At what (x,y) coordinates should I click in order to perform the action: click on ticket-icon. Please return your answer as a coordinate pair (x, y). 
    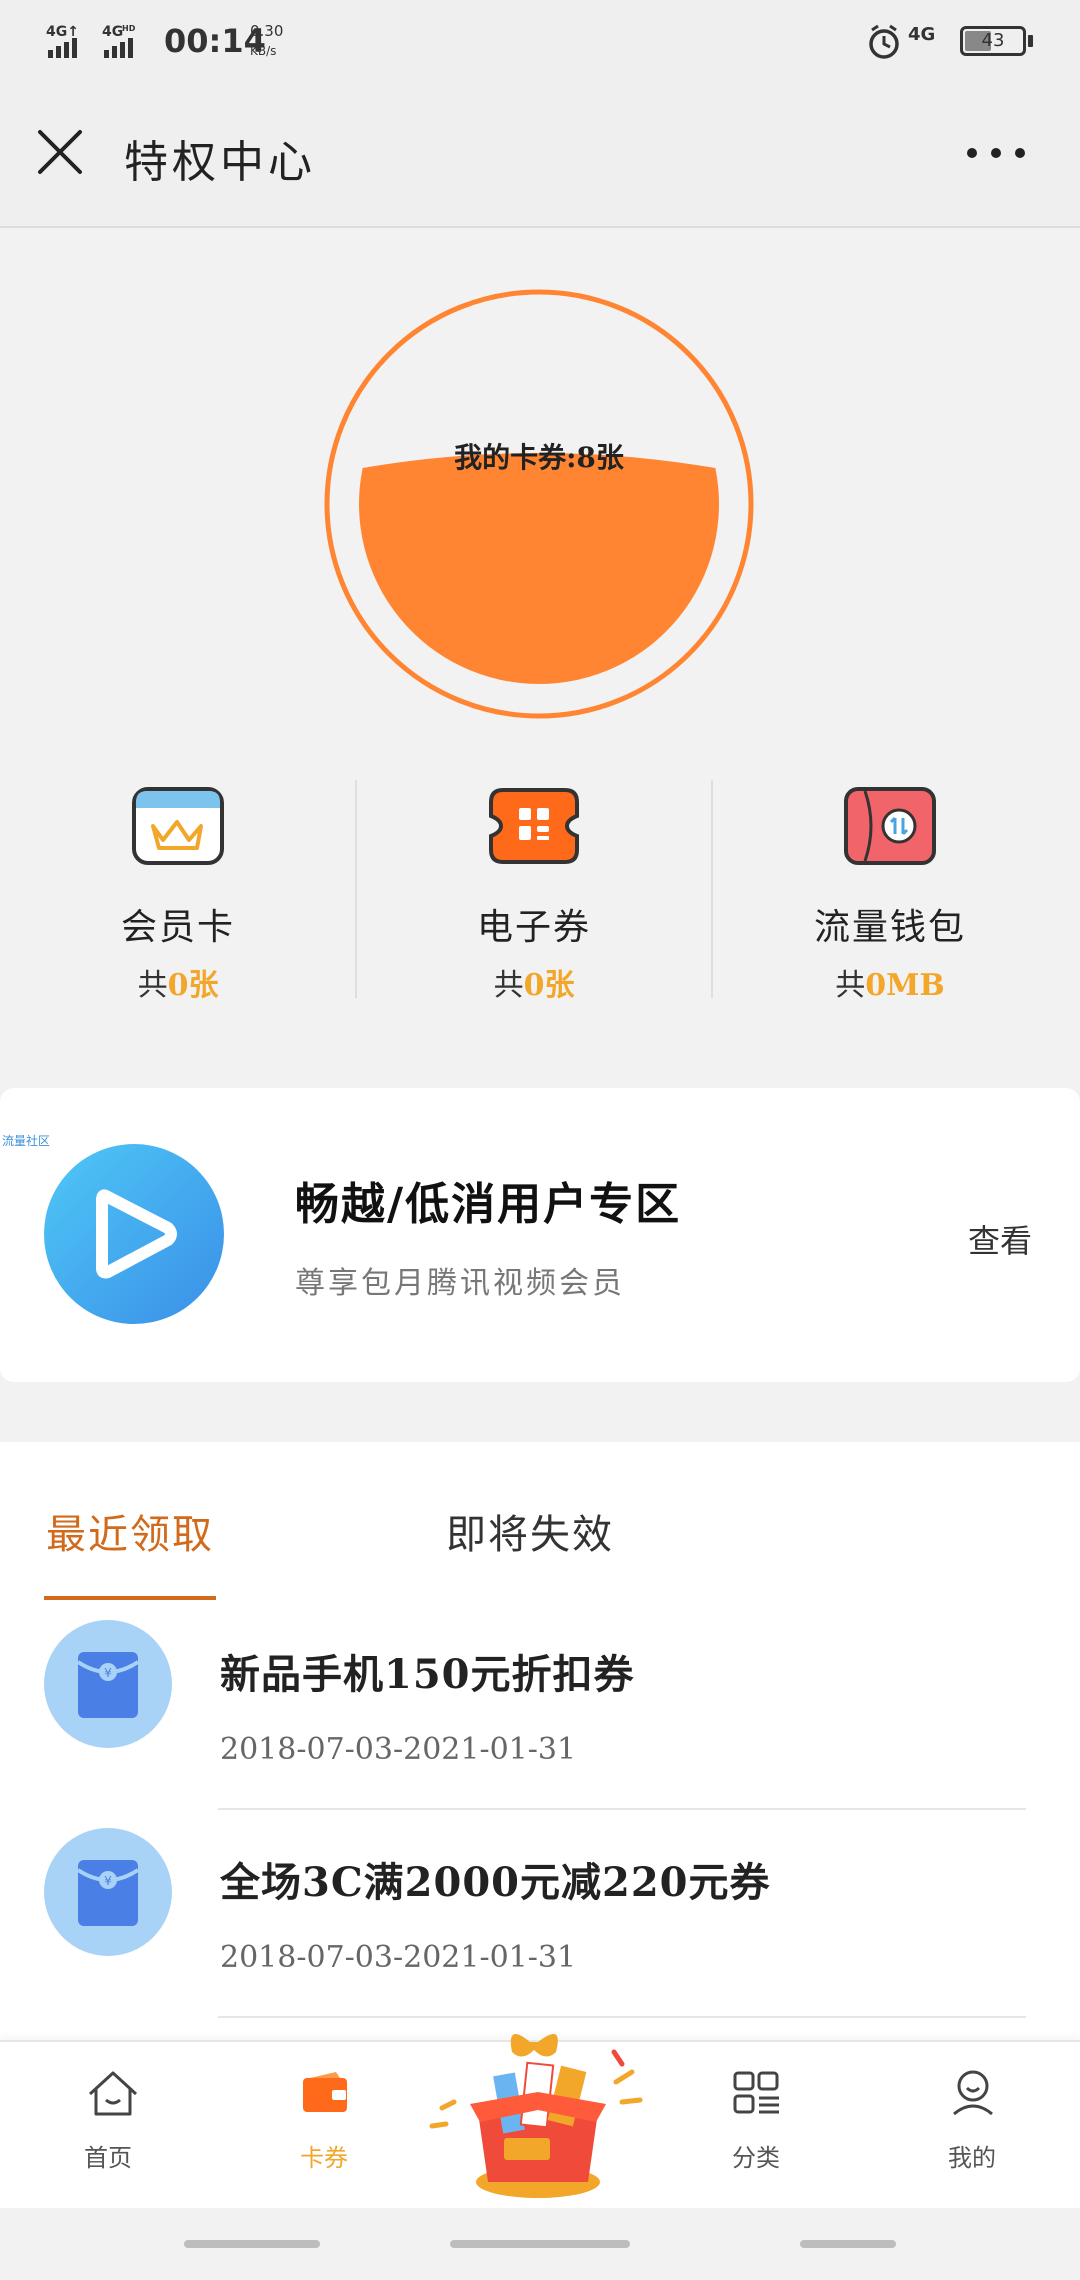
    Looking at the image, I should click on (534, 826).